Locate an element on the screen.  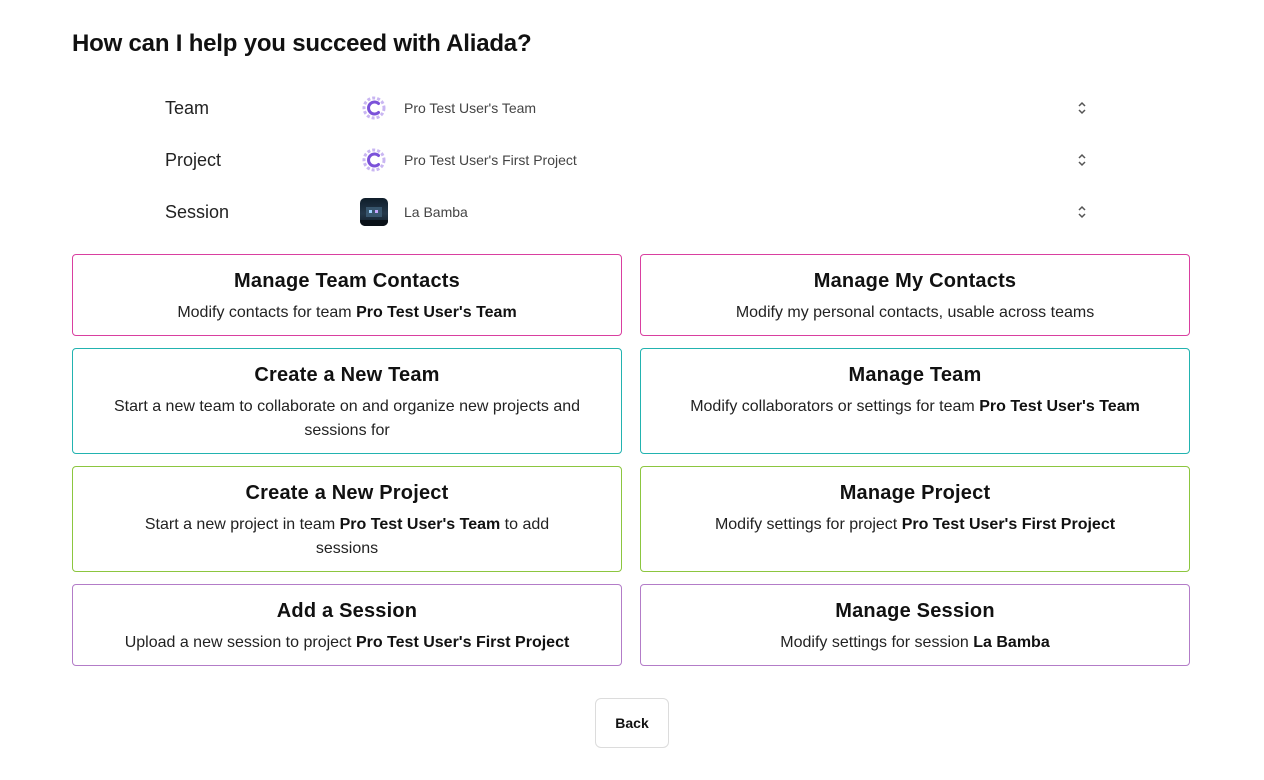
session-selector-row: Session La Bamba is located at coordinates (630, 212).